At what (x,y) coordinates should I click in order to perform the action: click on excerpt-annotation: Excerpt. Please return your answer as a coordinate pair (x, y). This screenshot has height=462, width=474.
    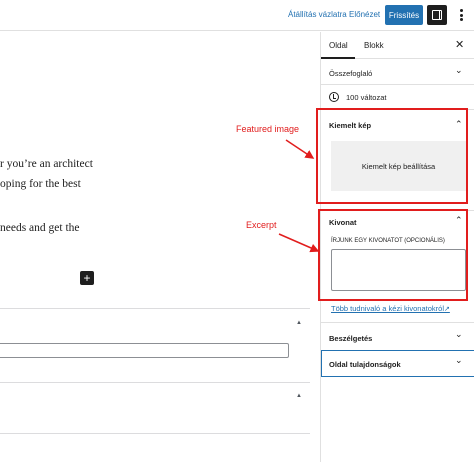
    Looking at the image, I should click on (261, 225).